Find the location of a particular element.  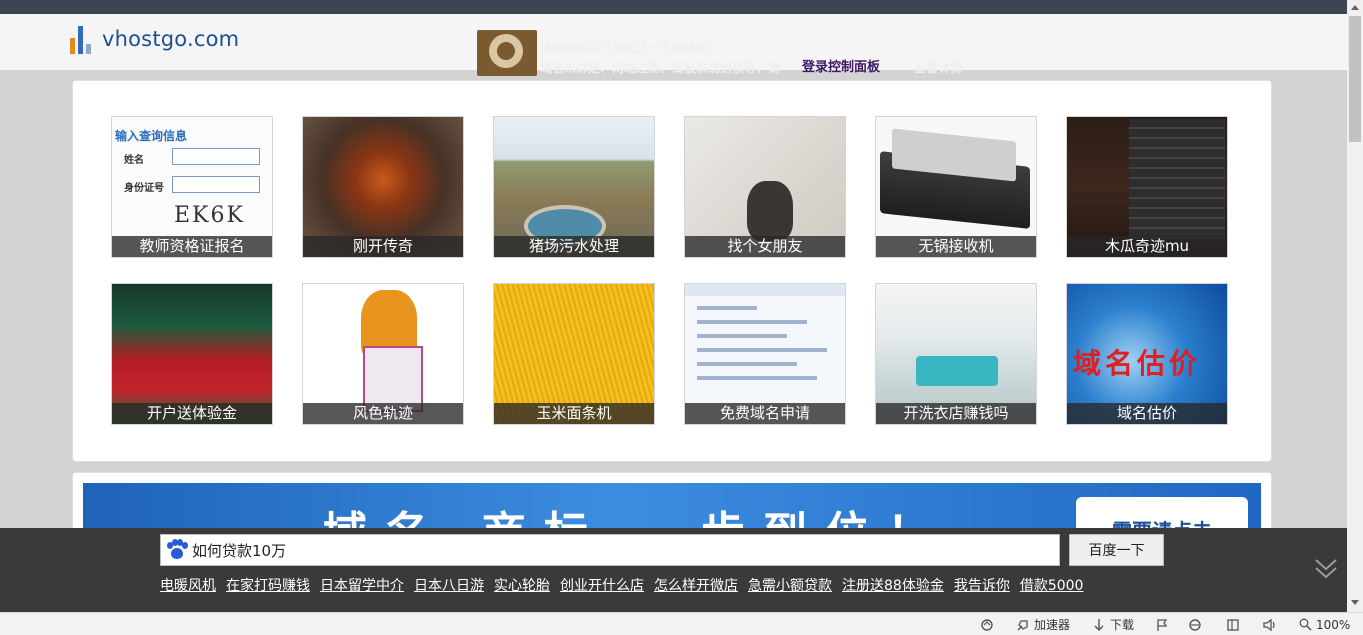

tile-caption: 无锅接收机 is located at coordinates (956, 246).